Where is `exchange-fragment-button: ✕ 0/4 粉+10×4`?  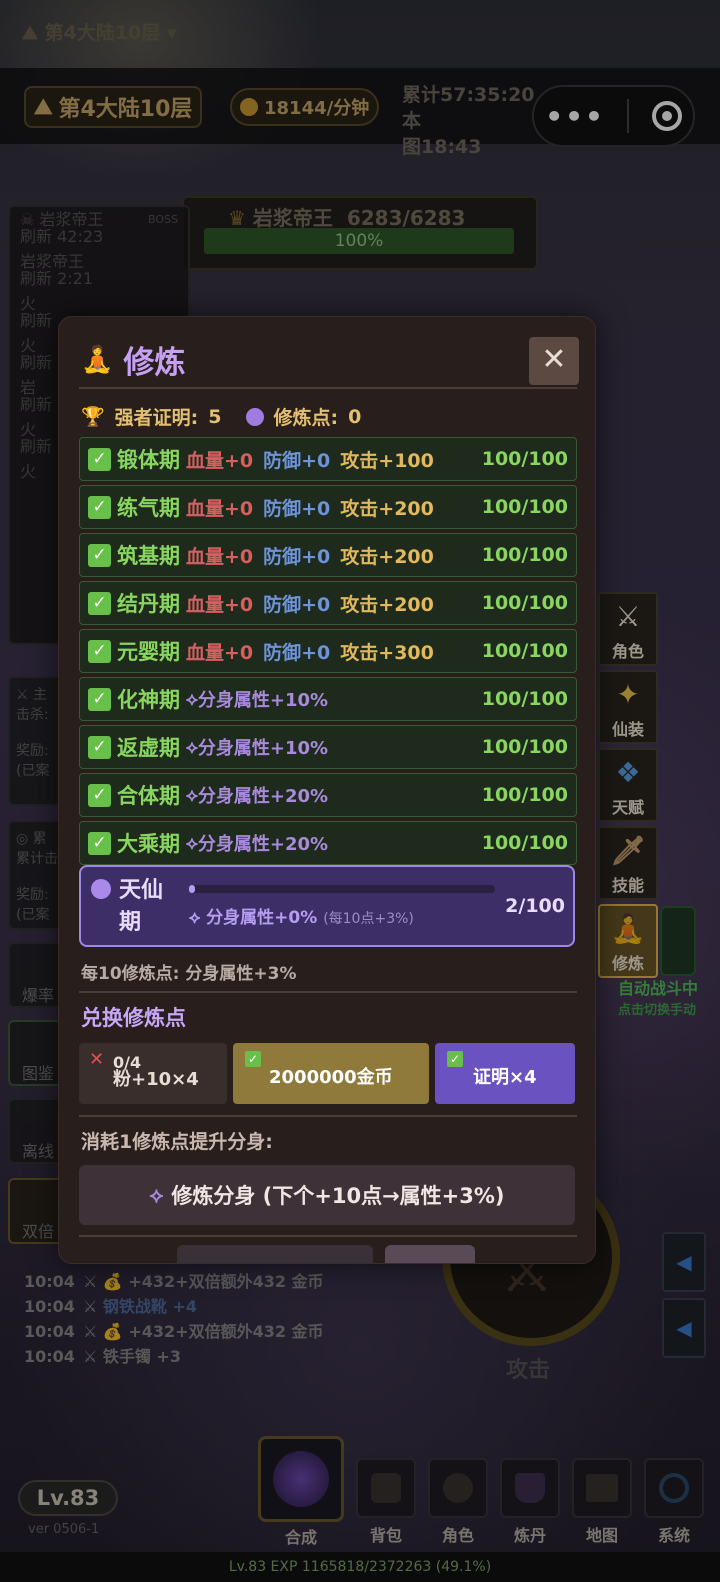
exchange-fragment-button: ✕ 0/4 粉+10×4 is located at coordinates (153, 1073).